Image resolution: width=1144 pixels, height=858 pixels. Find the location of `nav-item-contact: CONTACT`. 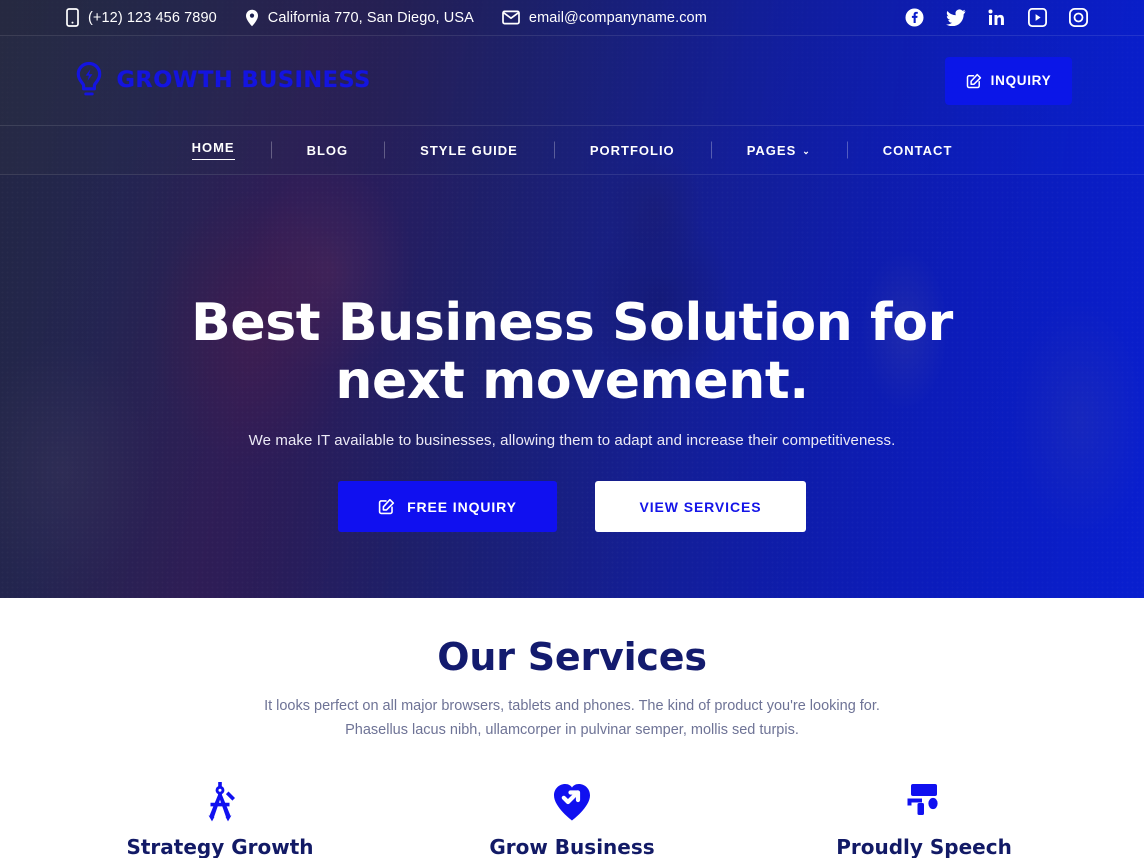

nav-item-contact: CONTACT is located at coordinates (918, 150).